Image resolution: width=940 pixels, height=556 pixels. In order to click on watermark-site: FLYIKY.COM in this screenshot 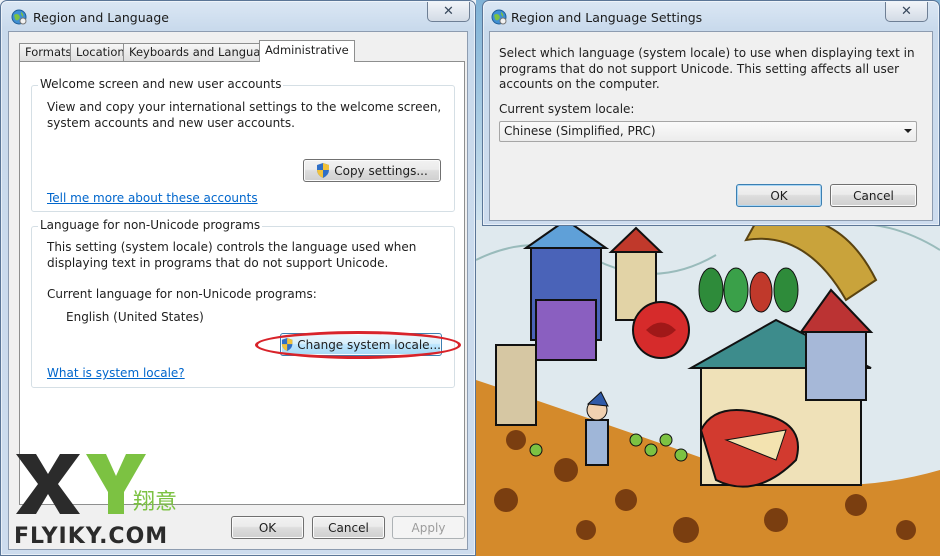, I will do `click(91, 536)`.